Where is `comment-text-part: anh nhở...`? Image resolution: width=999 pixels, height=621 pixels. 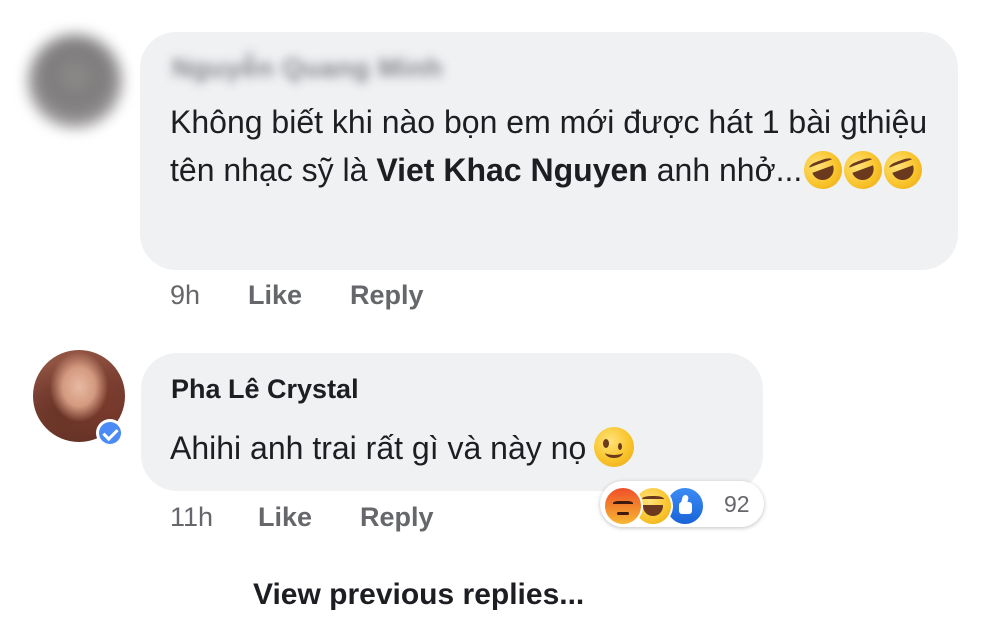
comment-text-part: anh nhở... is located at coordinates (725, 170).